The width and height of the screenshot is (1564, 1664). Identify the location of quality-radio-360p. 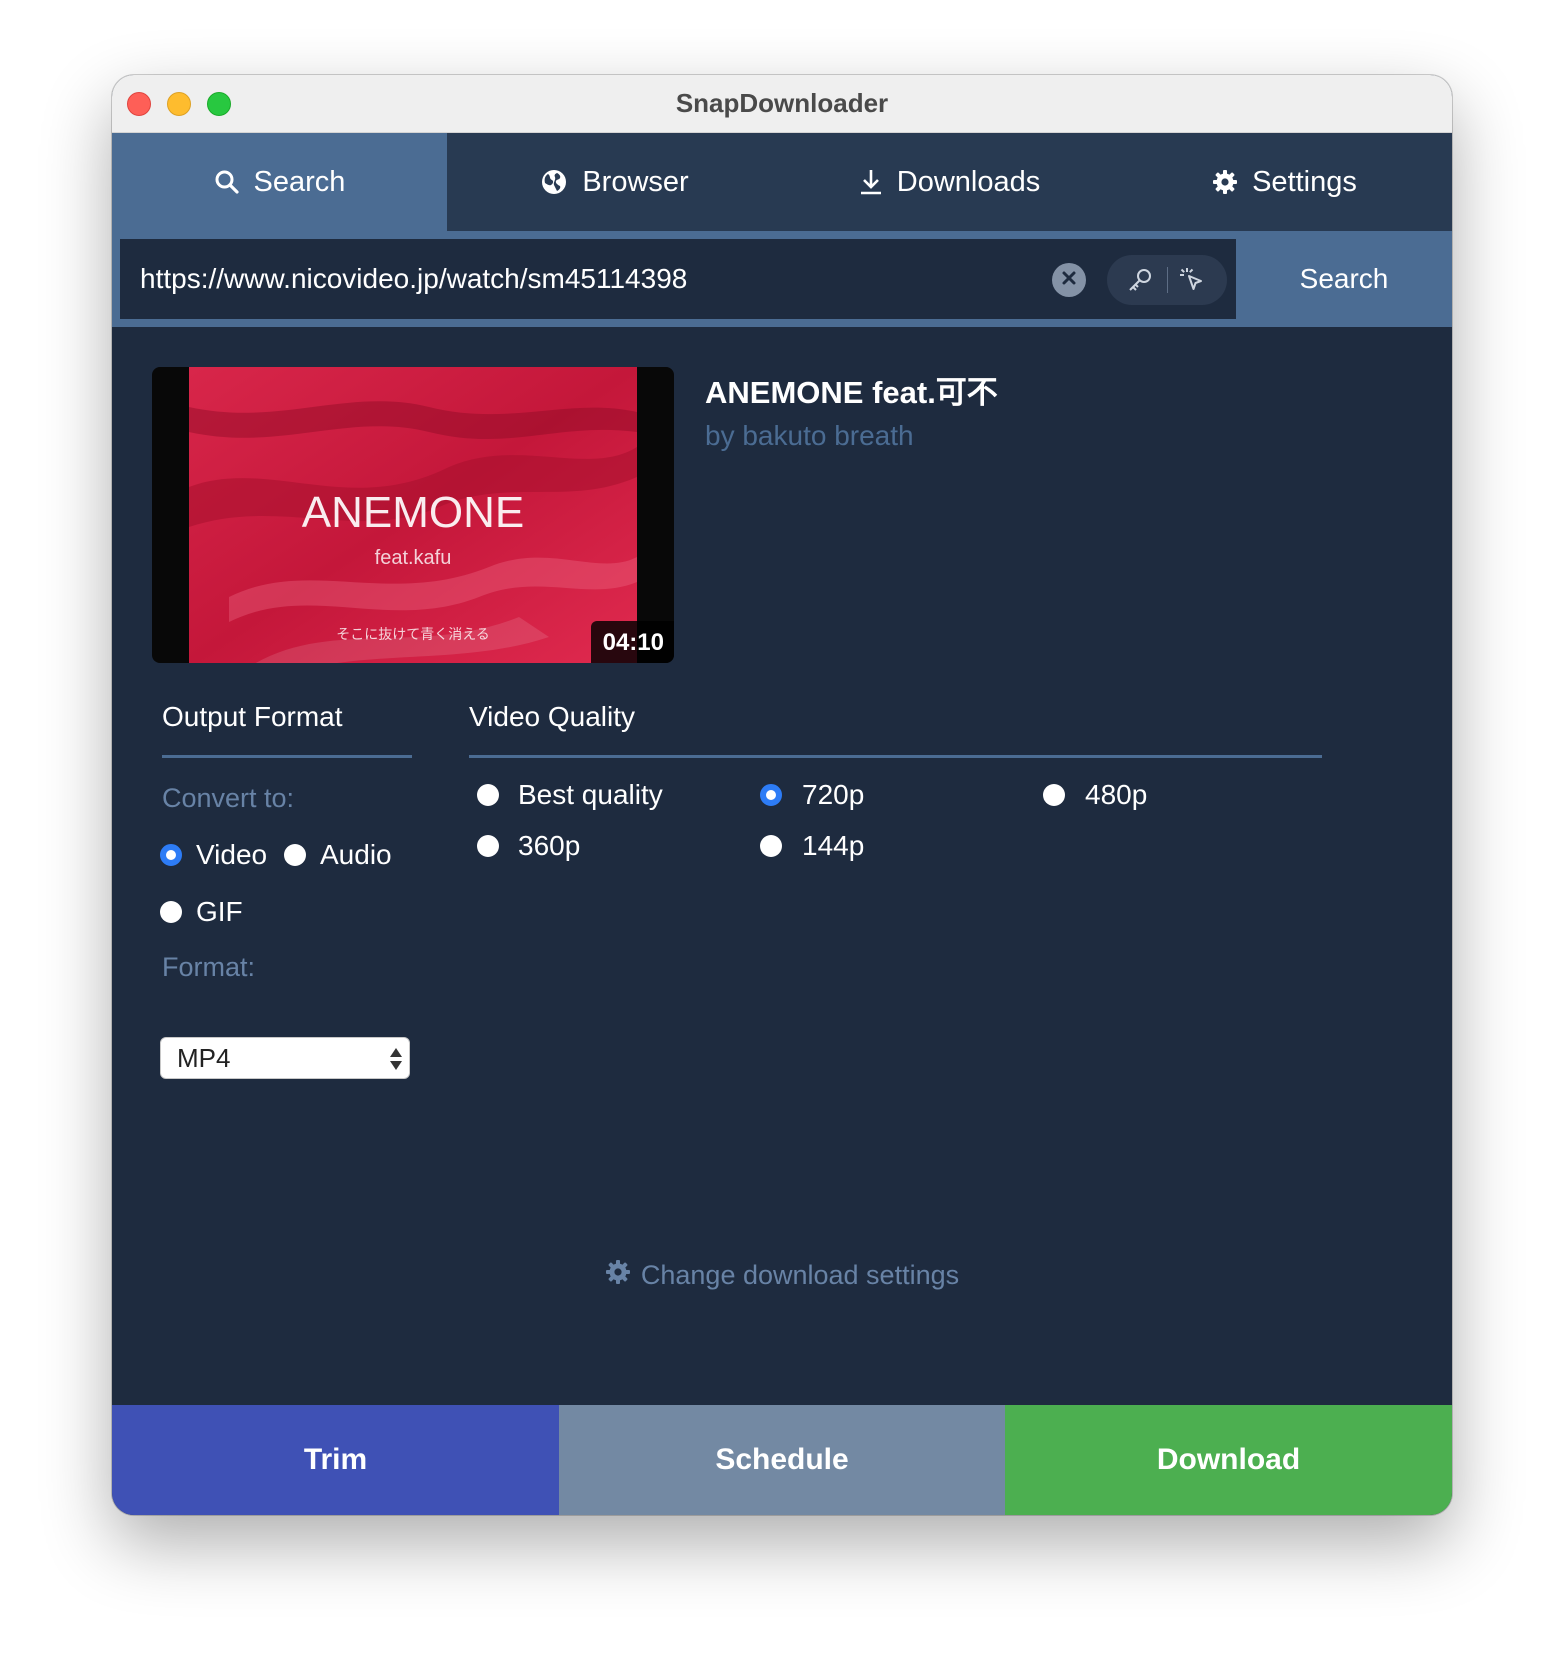
(488, 846).